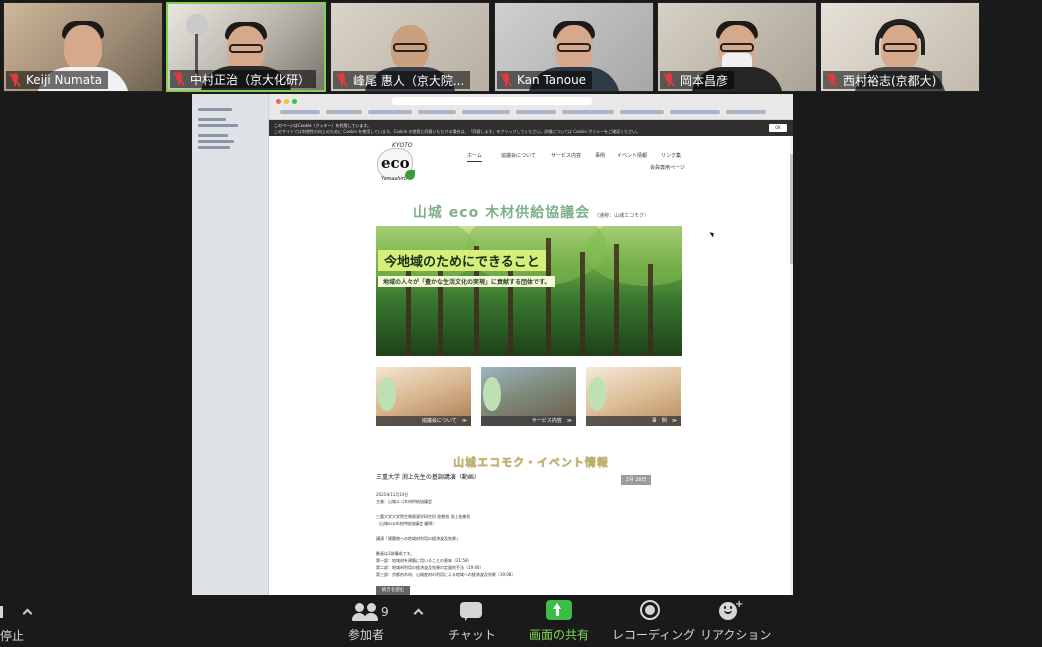 The height and width of the screenshot is (647, 1042). What do you see at coordinates (582, 158) in the screenshot?
I see `site-nav: ホーム 協議会について サービス内容 事例 イベント情報 リンク集` at bounding box center [582, 158].